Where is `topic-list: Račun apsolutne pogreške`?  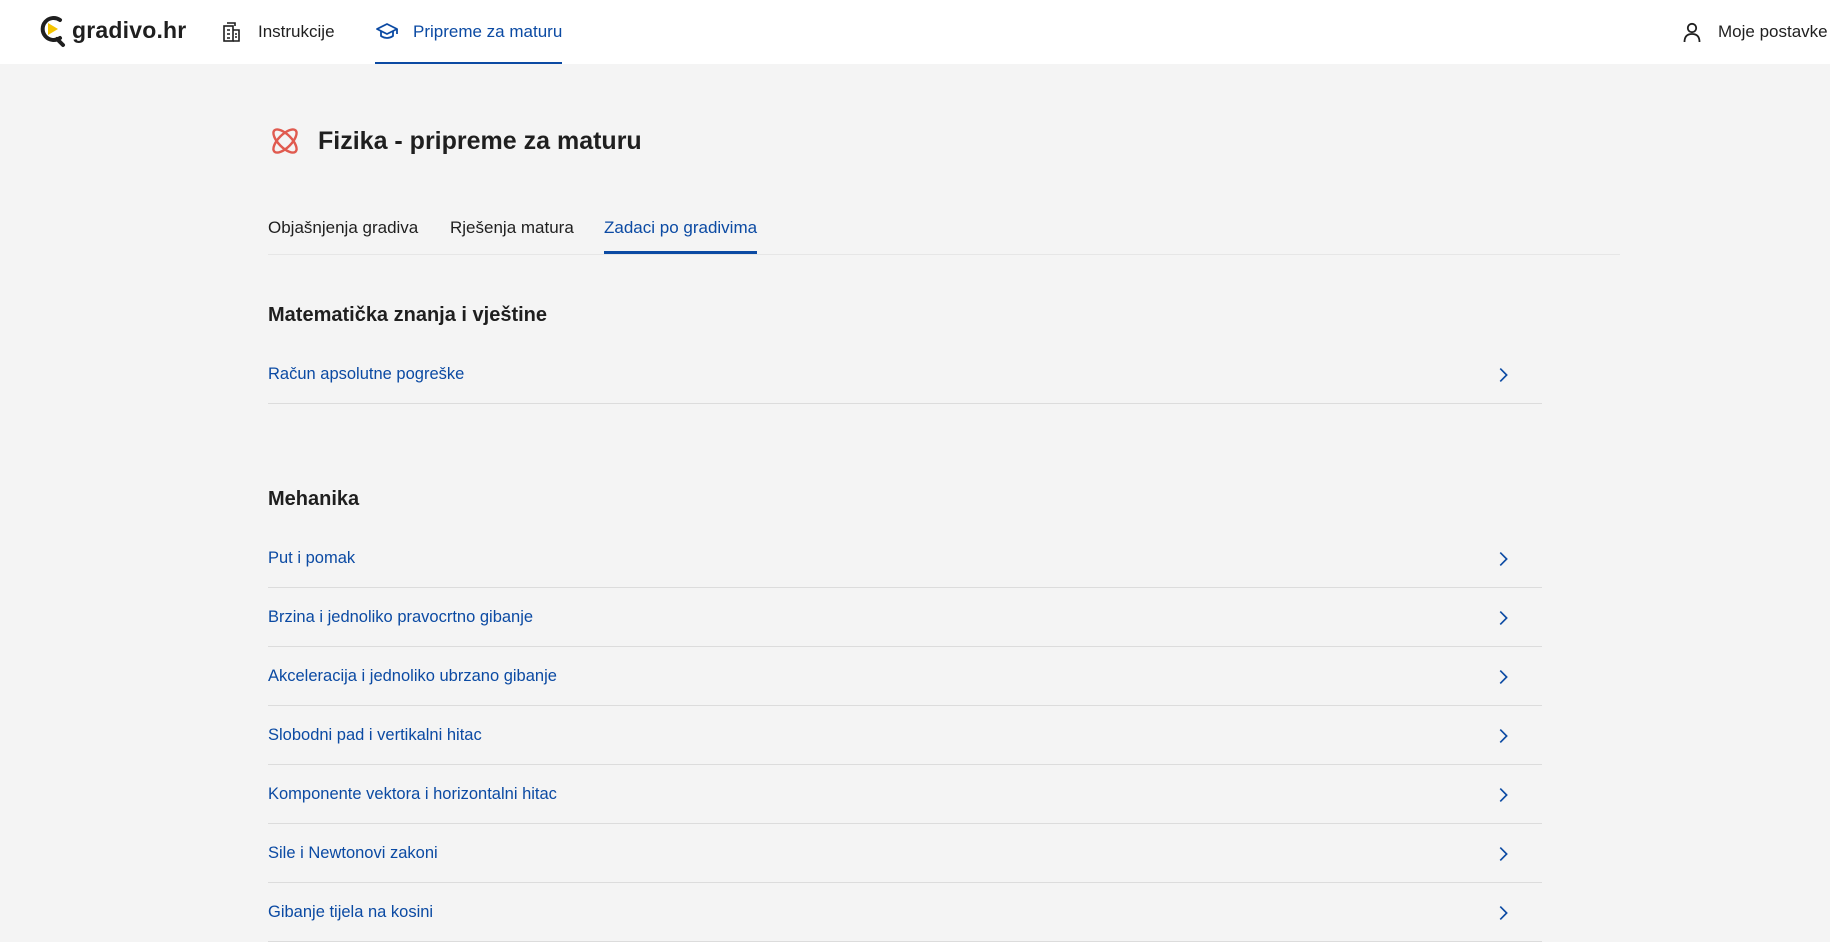
topic-list: Račun apsolutne pogreške is located at coordinates (905, 375).